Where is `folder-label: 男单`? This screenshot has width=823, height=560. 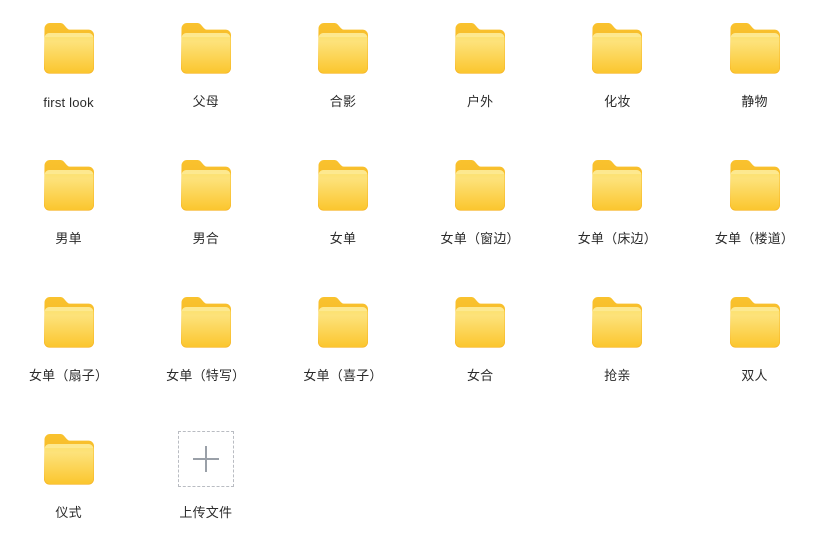
folder-label: 男单 is located at coordinates (68, 239).